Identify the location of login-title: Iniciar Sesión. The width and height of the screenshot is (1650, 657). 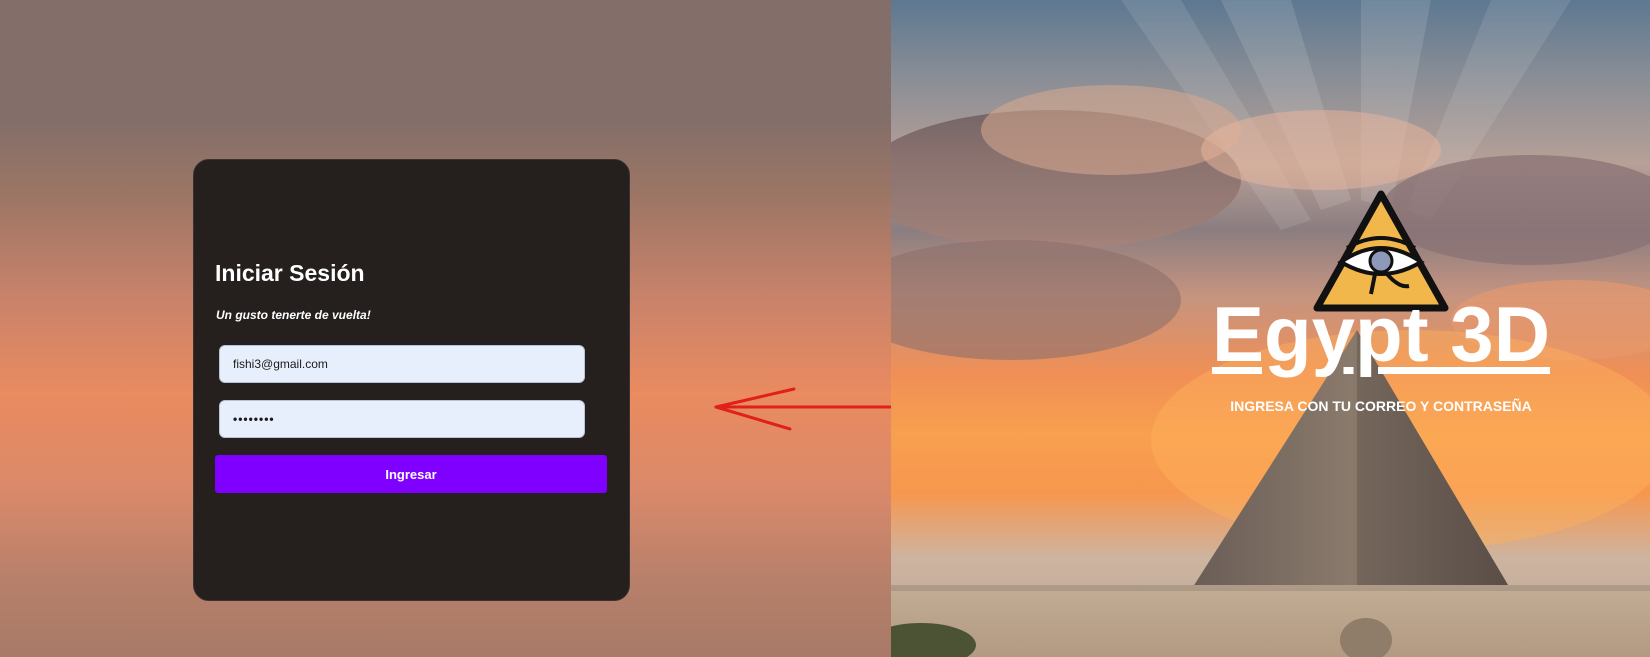
(290, 273).